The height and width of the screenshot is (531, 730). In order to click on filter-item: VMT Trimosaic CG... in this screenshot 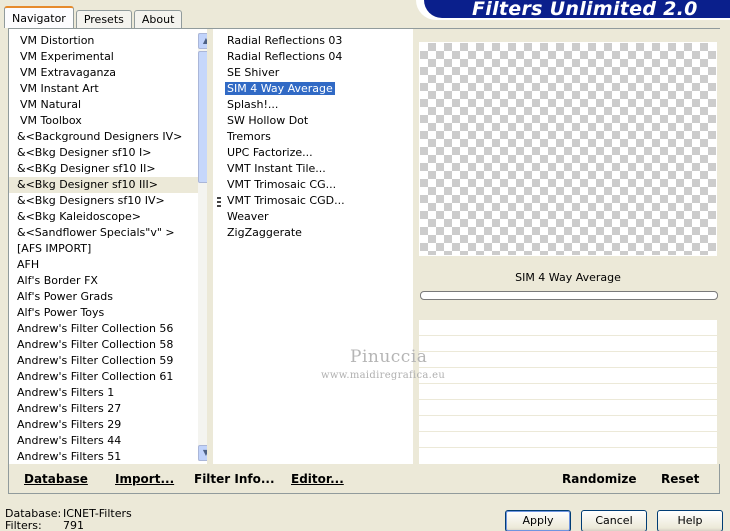, I will do `click(313, 185)`.